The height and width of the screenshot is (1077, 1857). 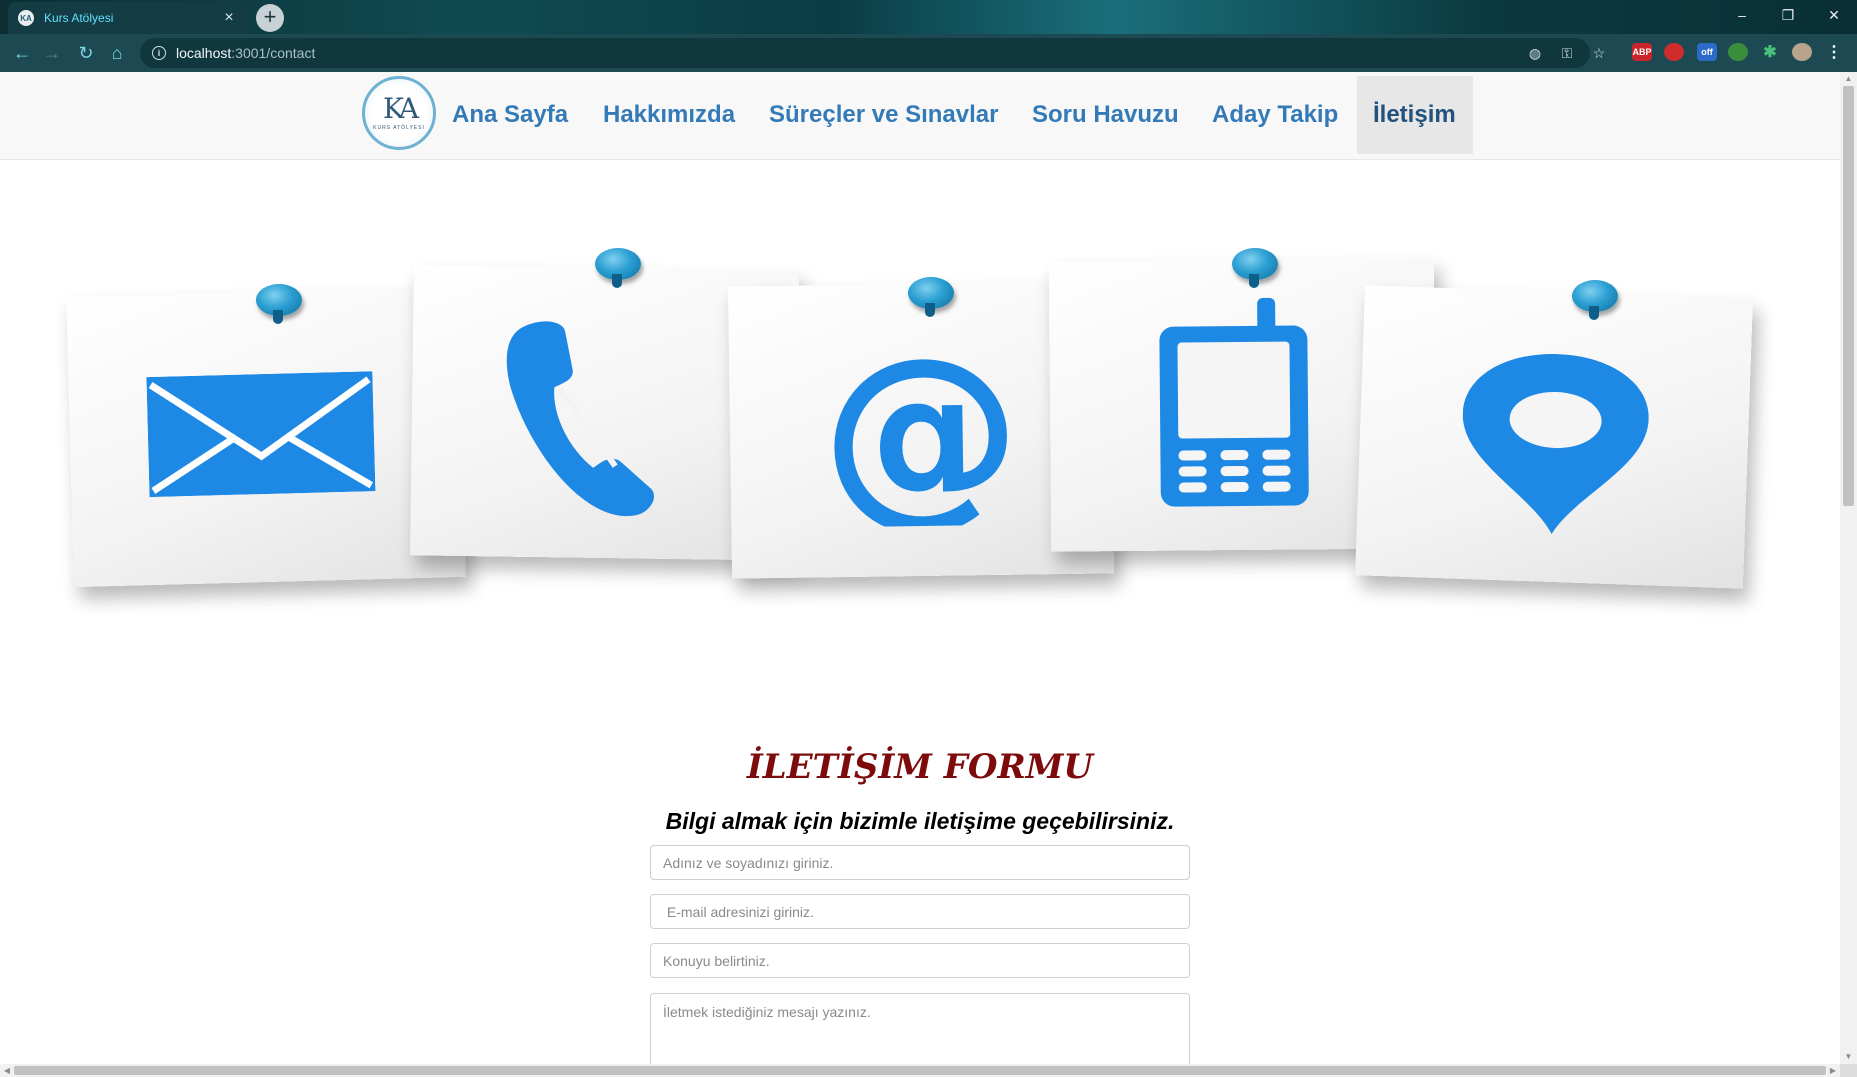 I want to click on nav-link-aday-takip: Aday Takip, so click(x=1275, y=115).